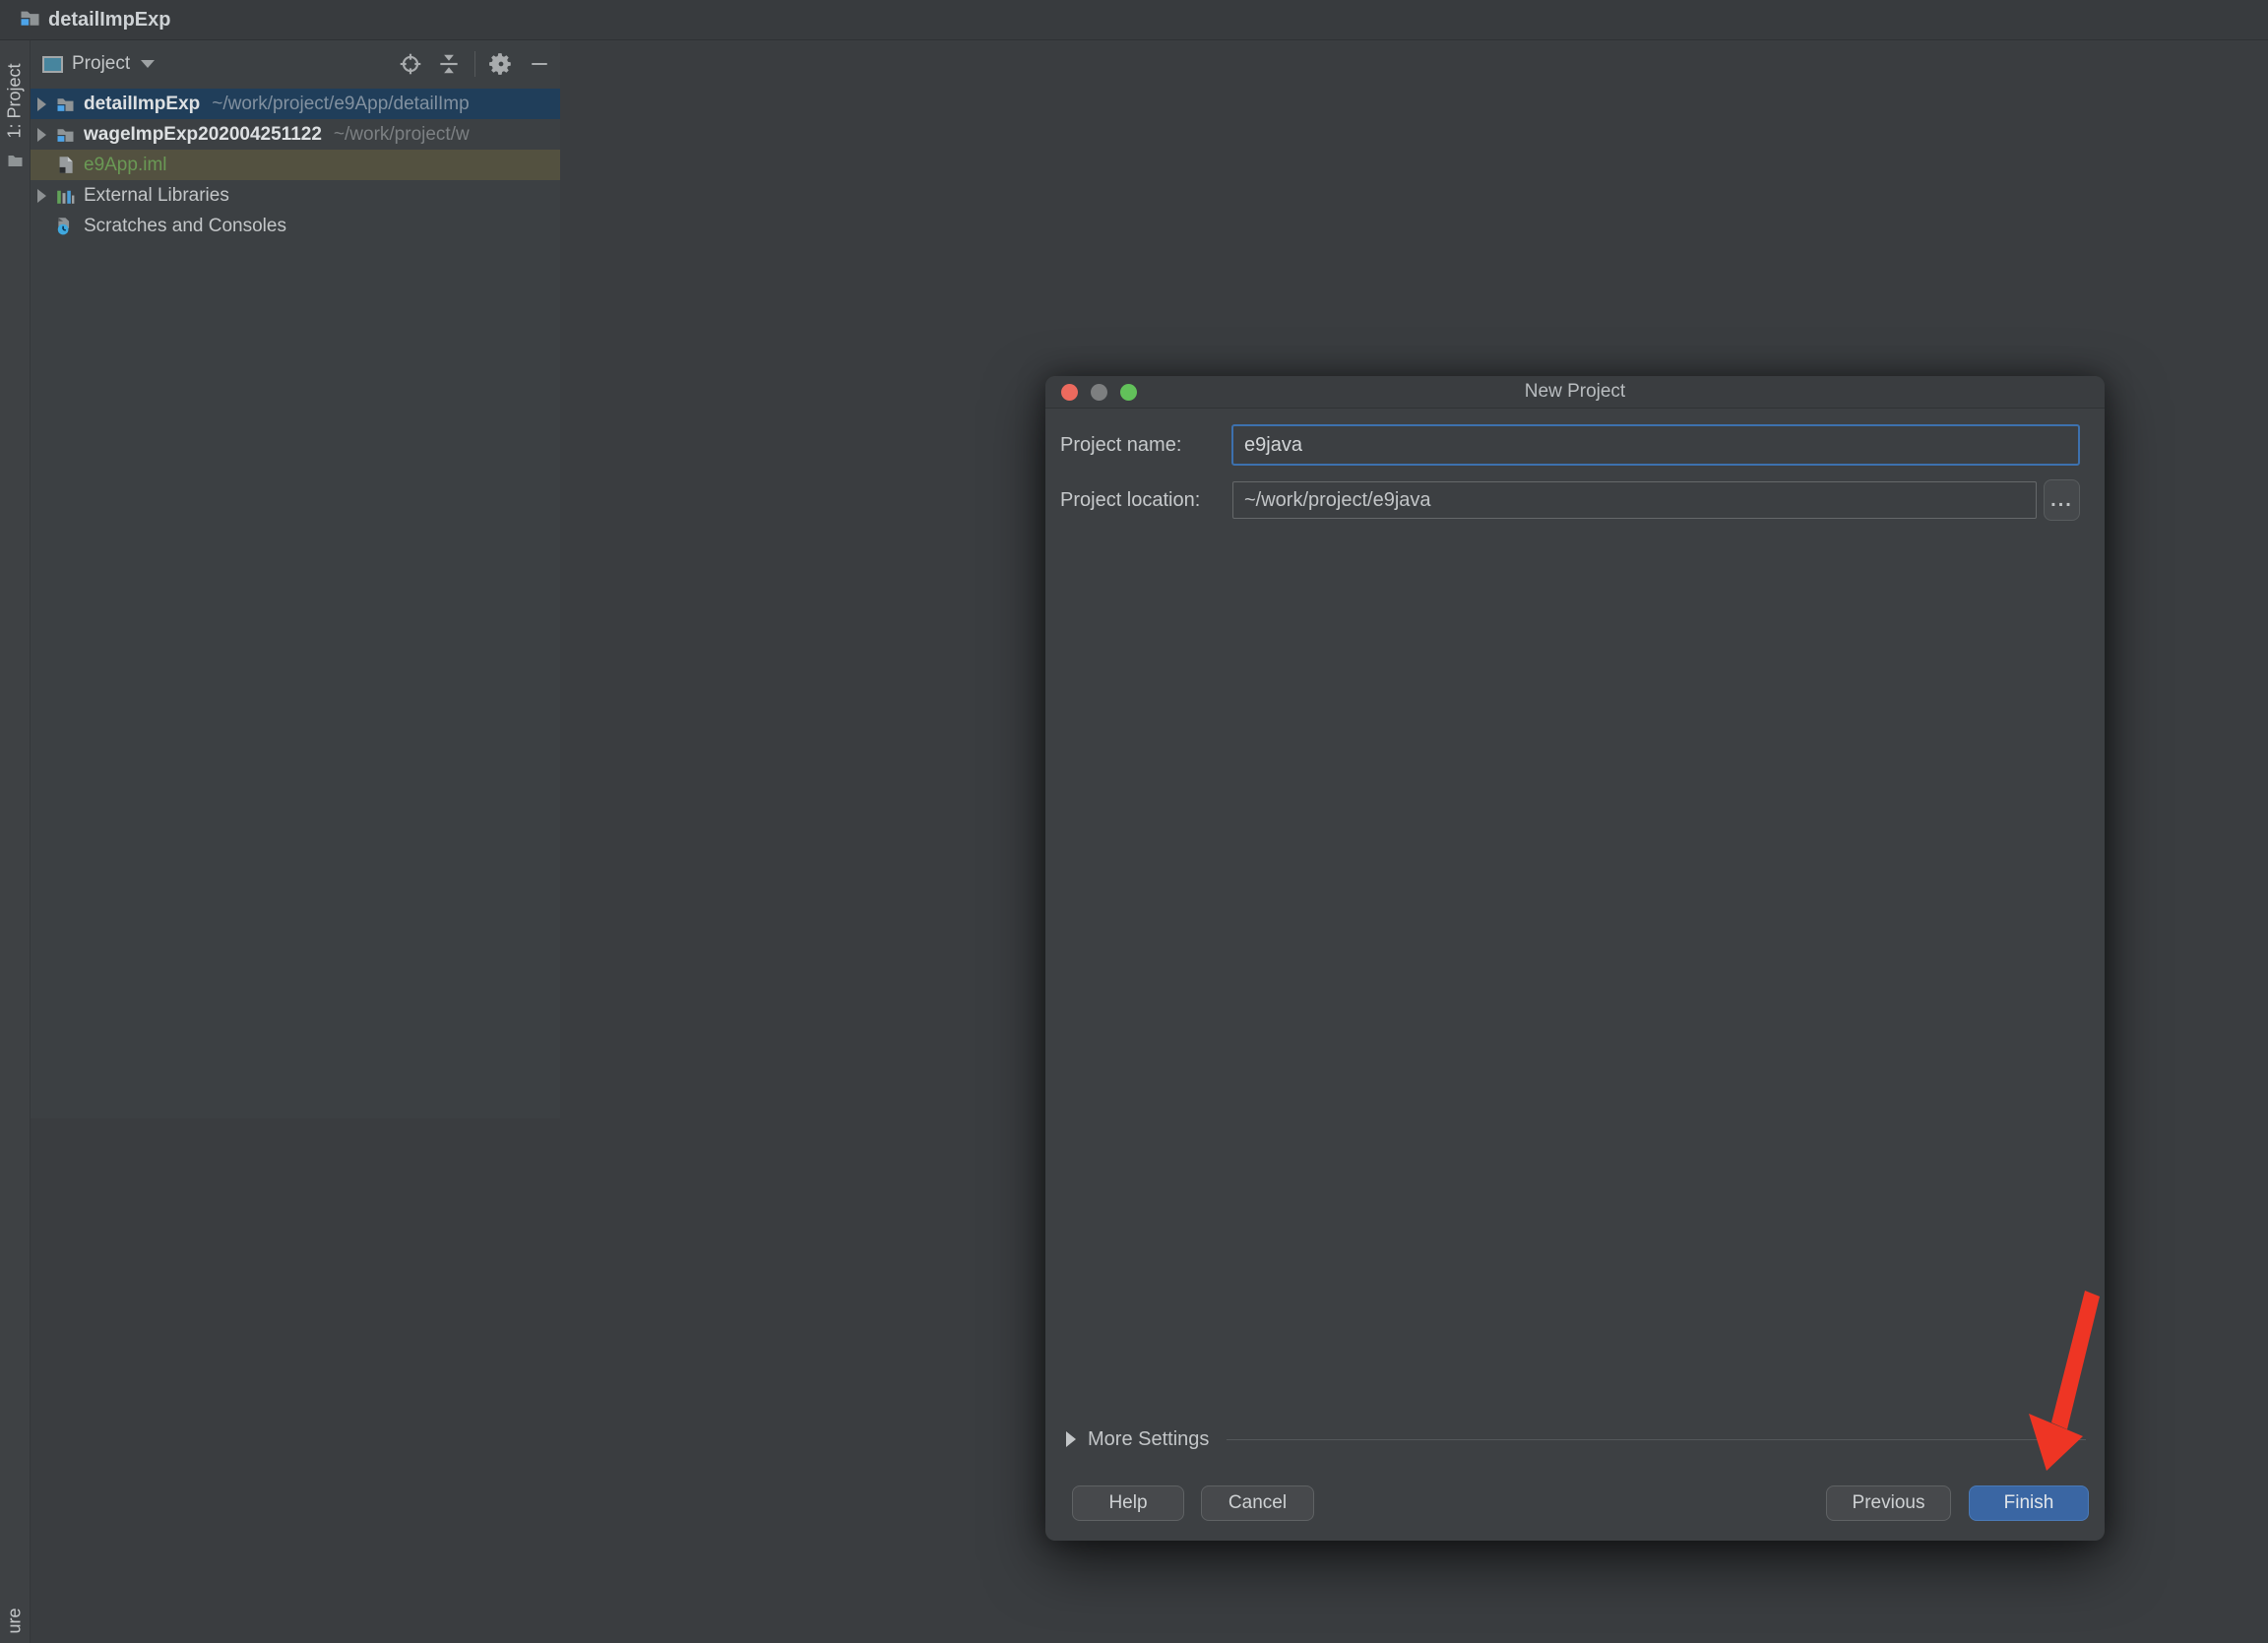 Image resolution: width=2268 pixels, height=1643 pixels. Describe the element at coordinates (109, 19) in the screenshot. I see `window-title: detailImpExp` at that location.